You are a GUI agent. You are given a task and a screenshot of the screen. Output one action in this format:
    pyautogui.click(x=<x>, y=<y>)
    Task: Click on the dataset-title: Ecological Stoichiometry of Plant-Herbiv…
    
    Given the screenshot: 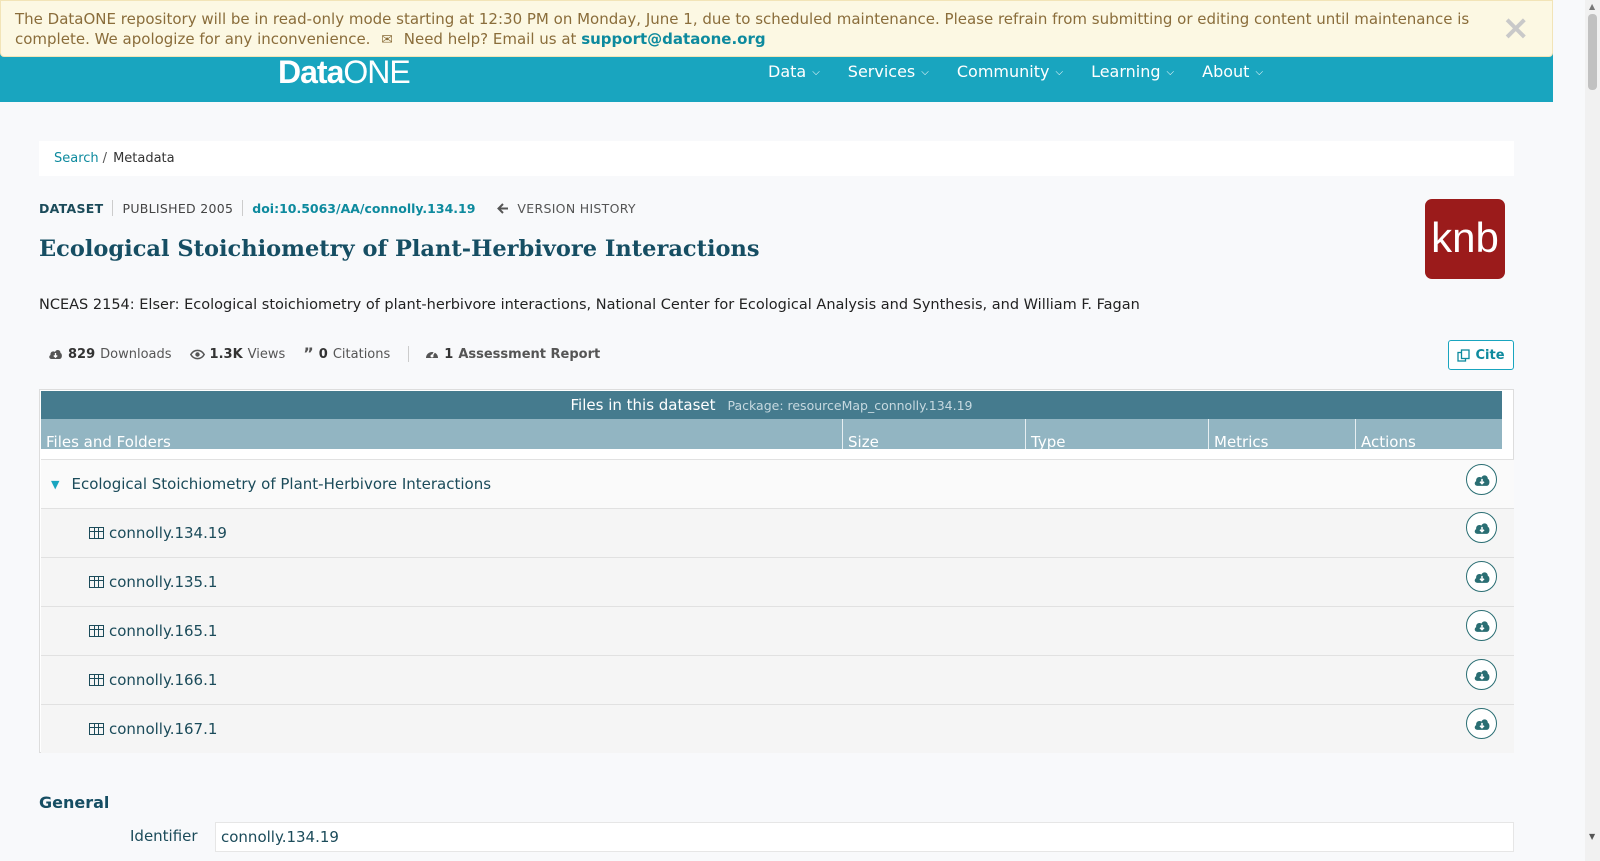 What is the action you would take?
    pyautogui.click(x=399, y=249)
    